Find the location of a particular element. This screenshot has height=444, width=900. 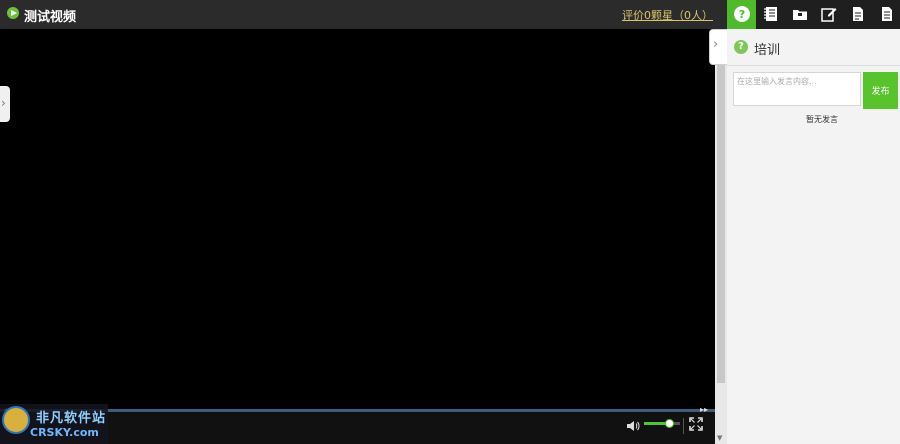

rating-link: 评价0颗星（0人） is located at coordinates (667, 15).